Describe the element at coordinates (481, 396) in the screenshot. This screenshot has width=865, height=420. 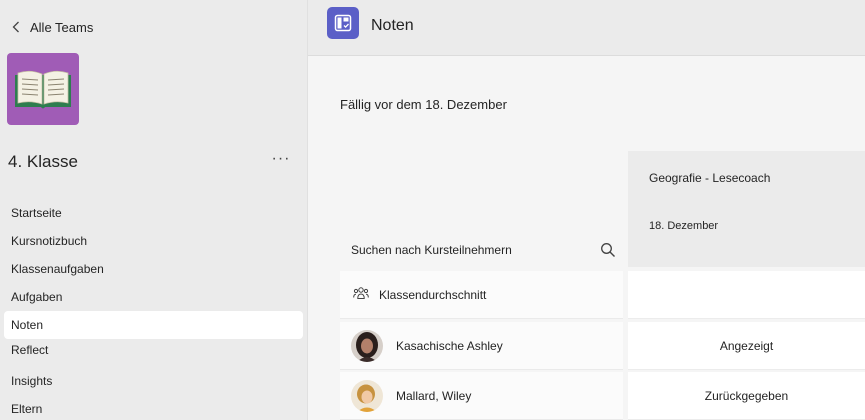
I see `student-row: Mallard, Wiley` at that location.